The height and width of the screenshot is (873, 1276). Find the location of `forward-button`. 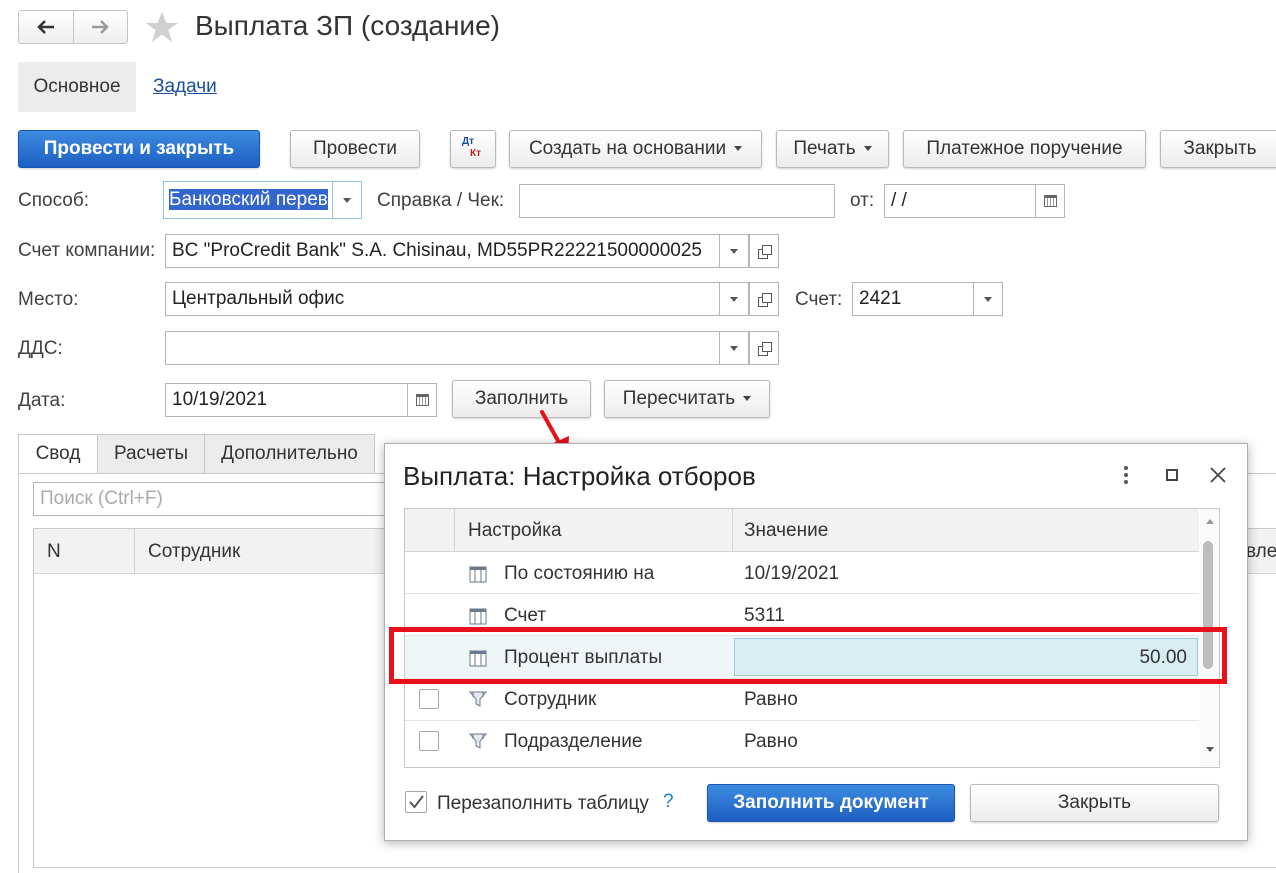

forward-button is located at coordinates (101, 27).